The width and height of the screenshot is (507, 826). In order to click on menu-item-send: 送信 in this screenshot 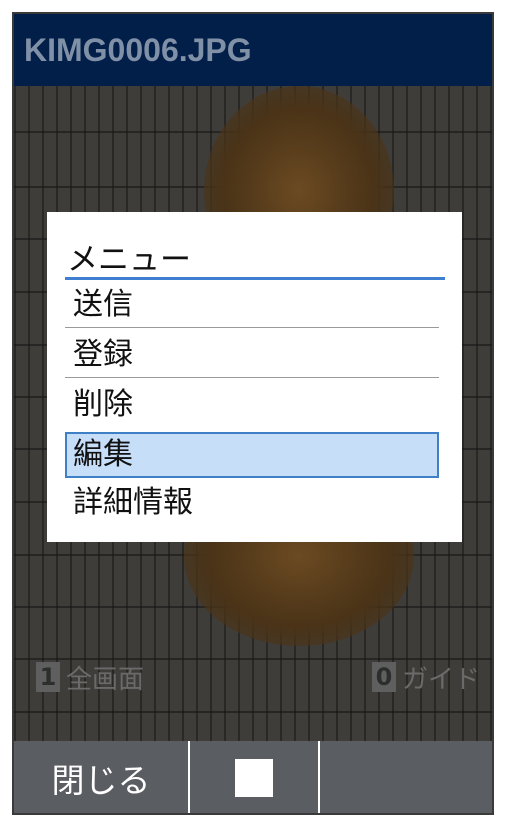, I will do `click(252, 305)`.